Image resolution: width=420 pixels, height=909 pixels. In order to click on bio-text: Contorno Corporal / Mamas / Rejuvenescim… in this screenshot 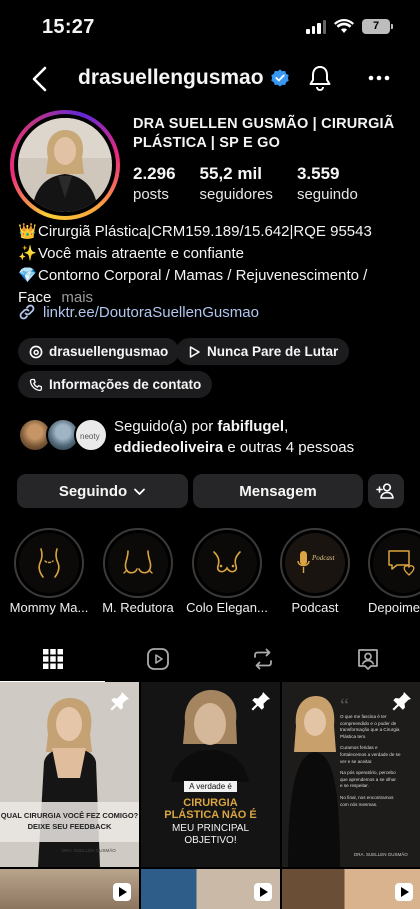, I will do `click(203, 275)`.